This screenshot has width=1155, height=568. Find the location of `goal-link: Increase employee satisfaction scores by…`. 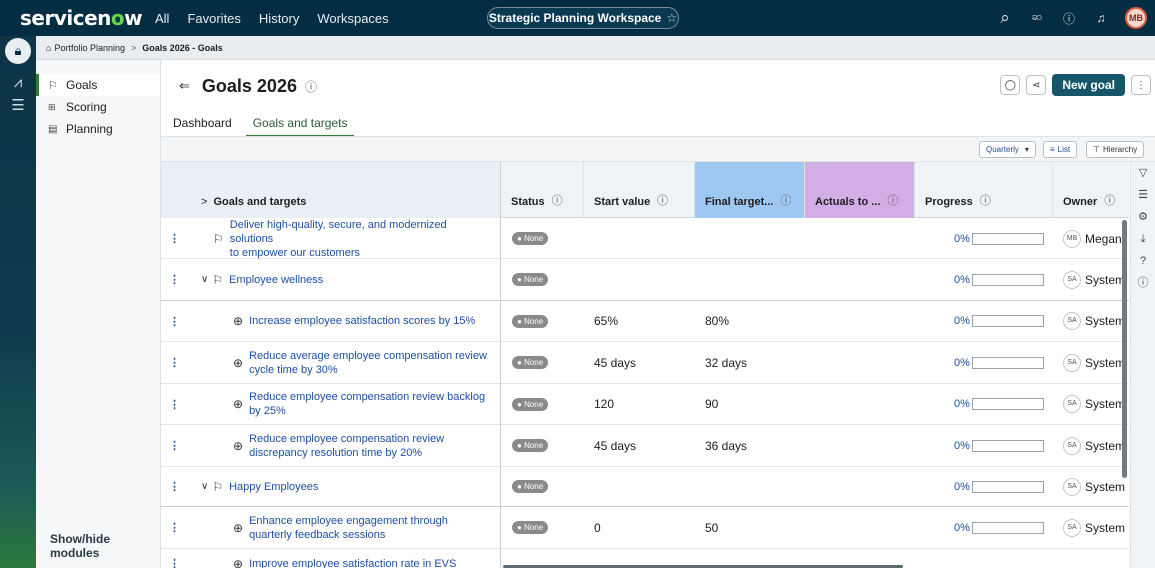

goal-link: Increase employee satisfaction scores by… is located at coordinates (362, 321).